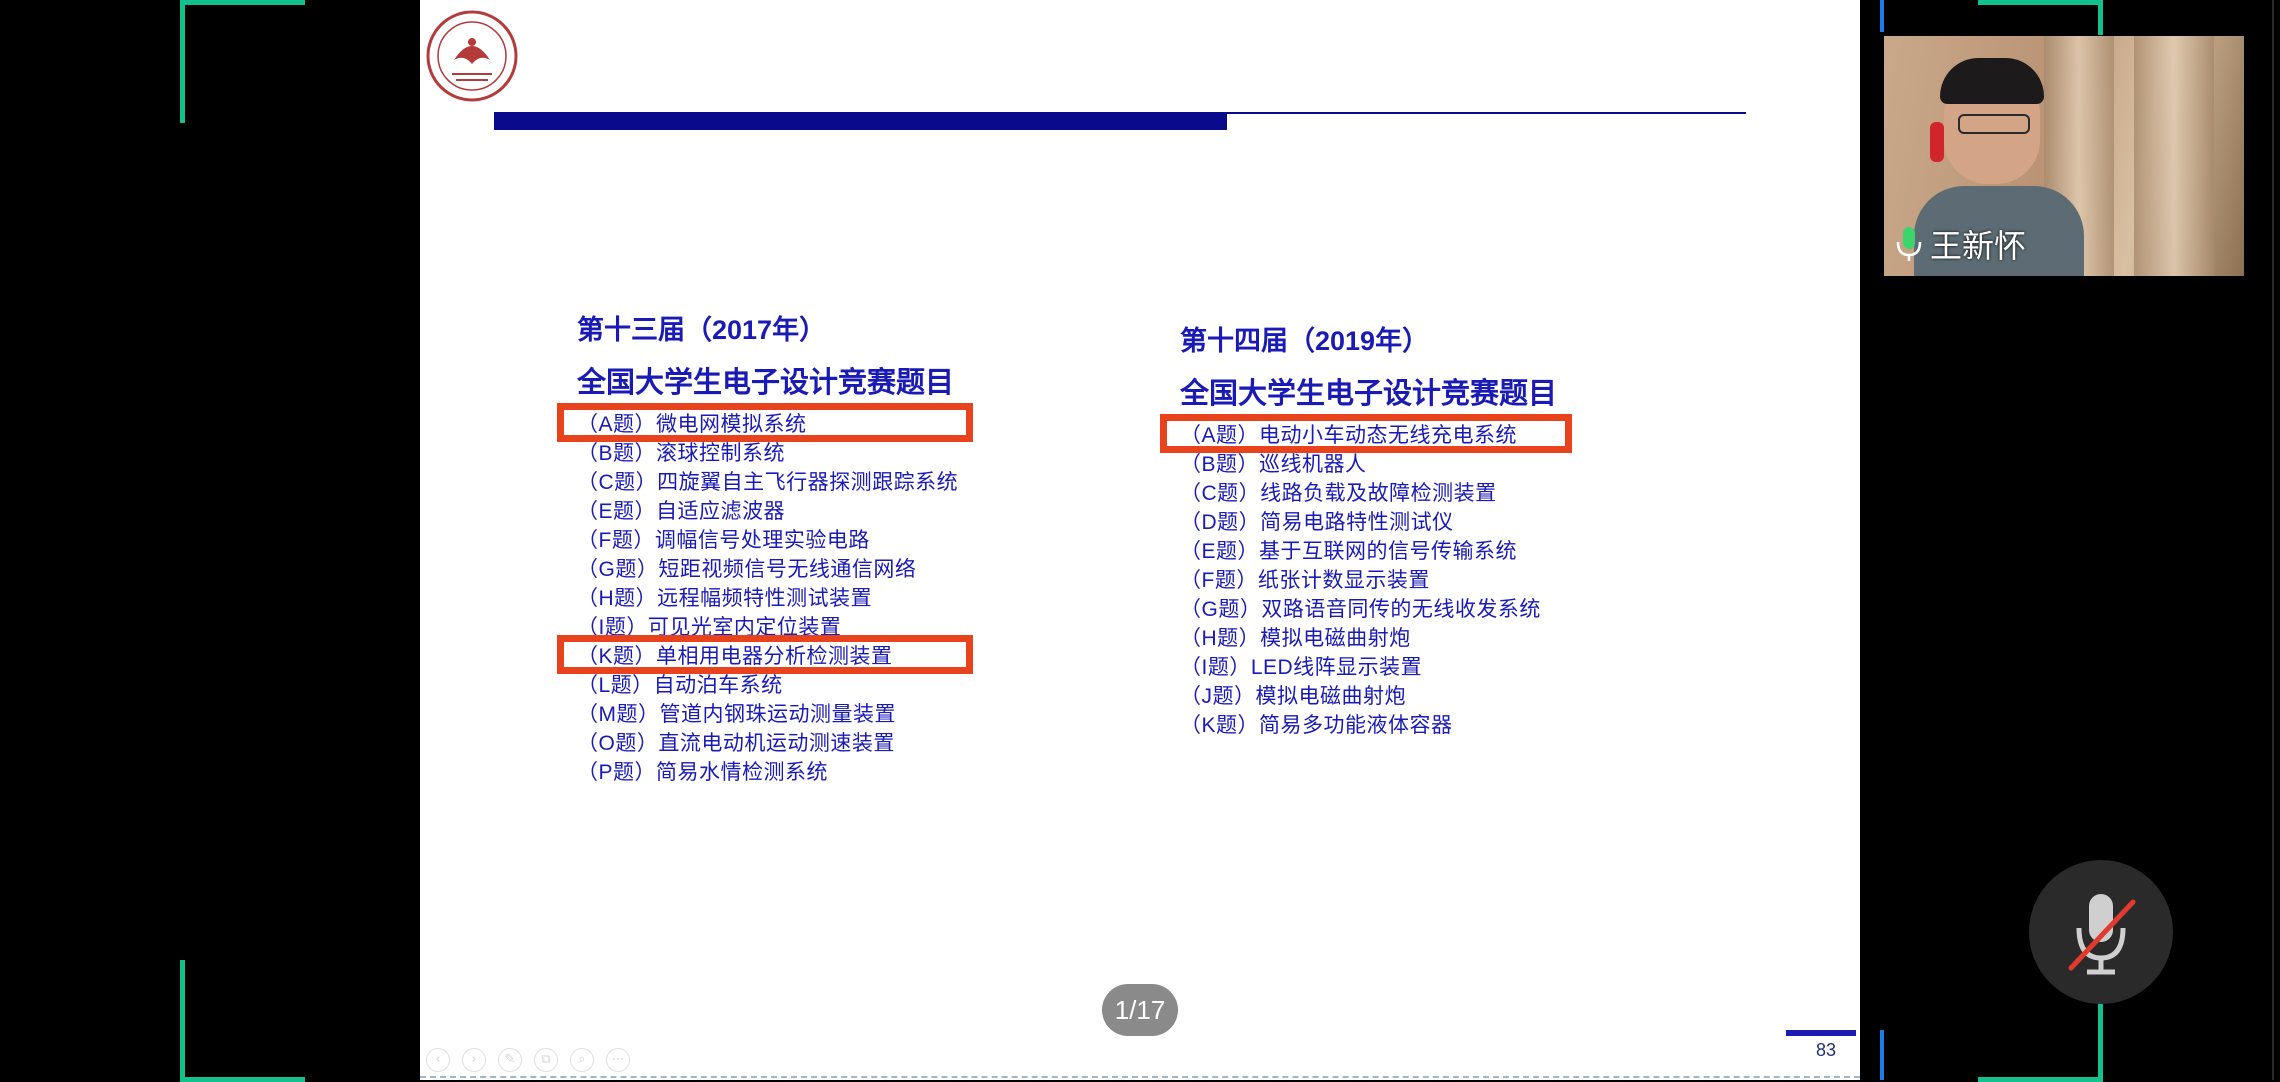  What do you see at coordinates (1293, 696) in the screenshot?
I see `problem-item: （J题）模拟电磁曲射炮` at bounding box center [1293, 696].